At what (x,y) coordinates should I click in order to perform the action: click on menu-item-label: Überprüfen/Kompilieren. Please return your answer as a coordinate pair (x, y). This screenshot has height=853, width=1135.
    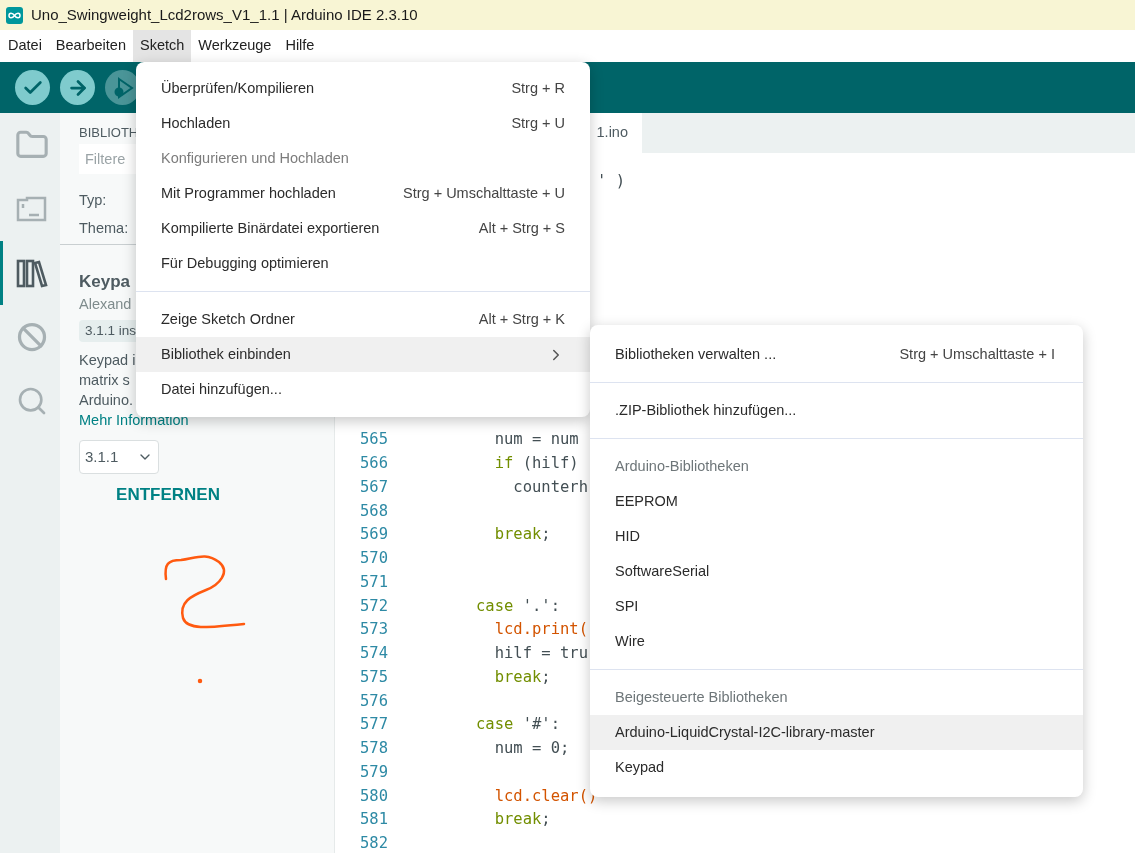
    Looking at the image, I should click on (238, 88).